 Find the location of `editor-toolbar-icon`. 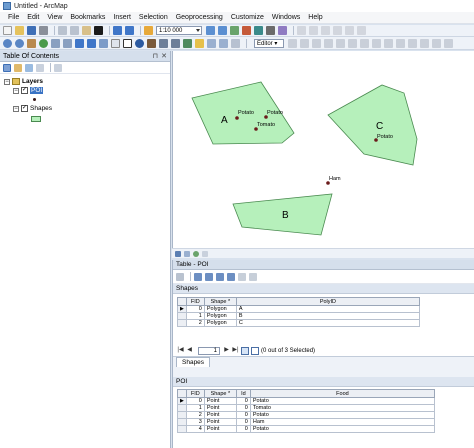

editor-toolbar-icon is located at coordinates (210, 30).